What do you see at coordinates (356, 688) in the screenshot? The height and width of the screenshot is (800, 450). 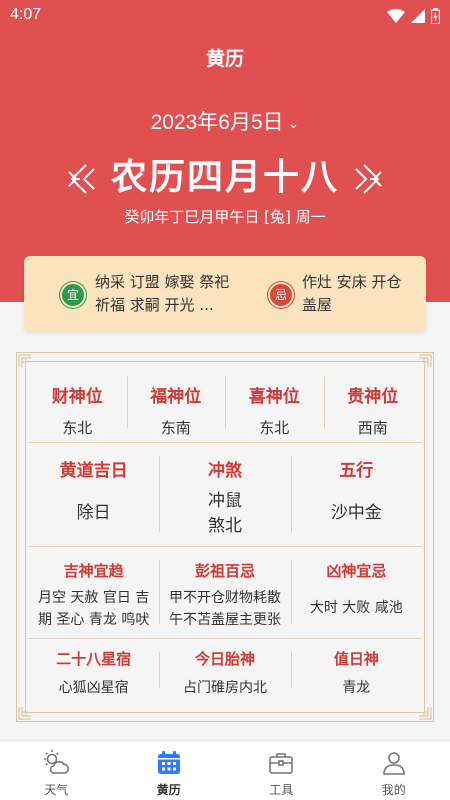 I see `info-value: 青龙` at bounding box center [356, 688].